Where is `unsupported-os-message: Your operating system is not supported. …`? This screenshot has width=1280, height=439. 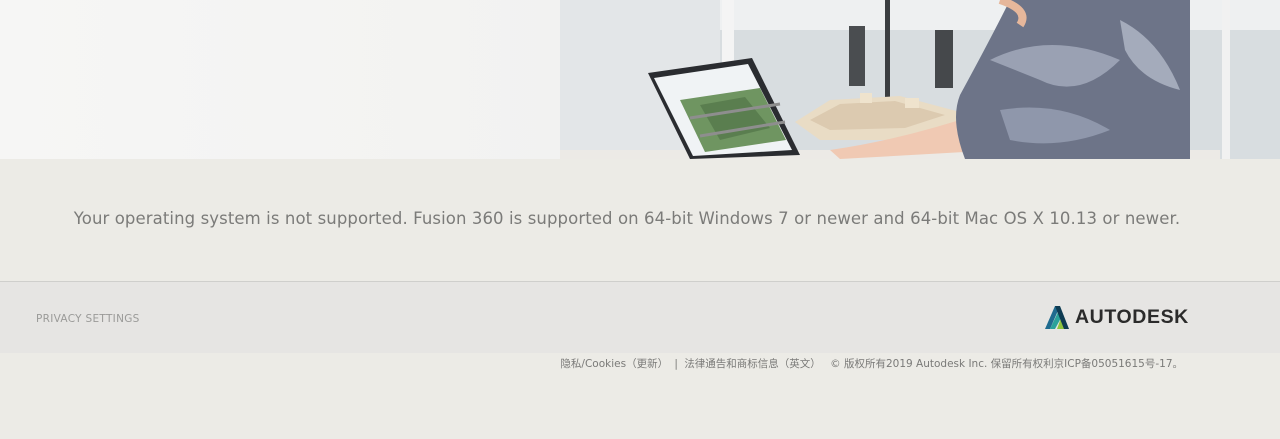 unsupported-os-message: Your operating system is not supported. … is located at coordinates (627, 218).